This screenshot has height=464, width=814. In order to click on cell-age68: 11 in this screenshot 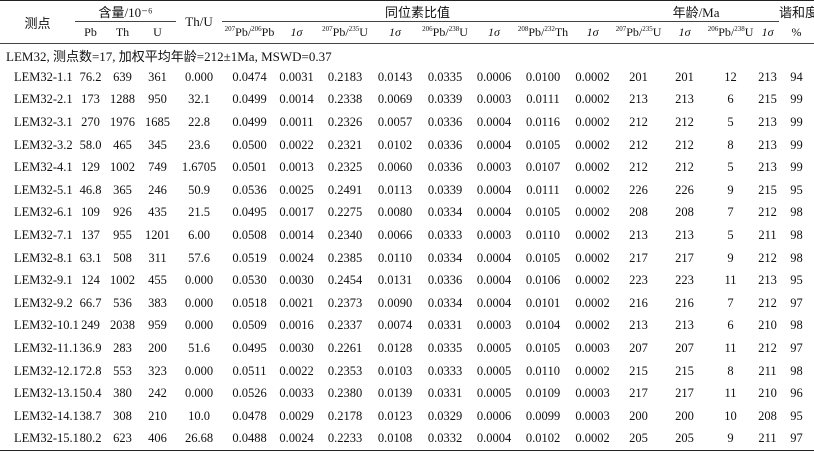, I will do `click(730, 393)`.